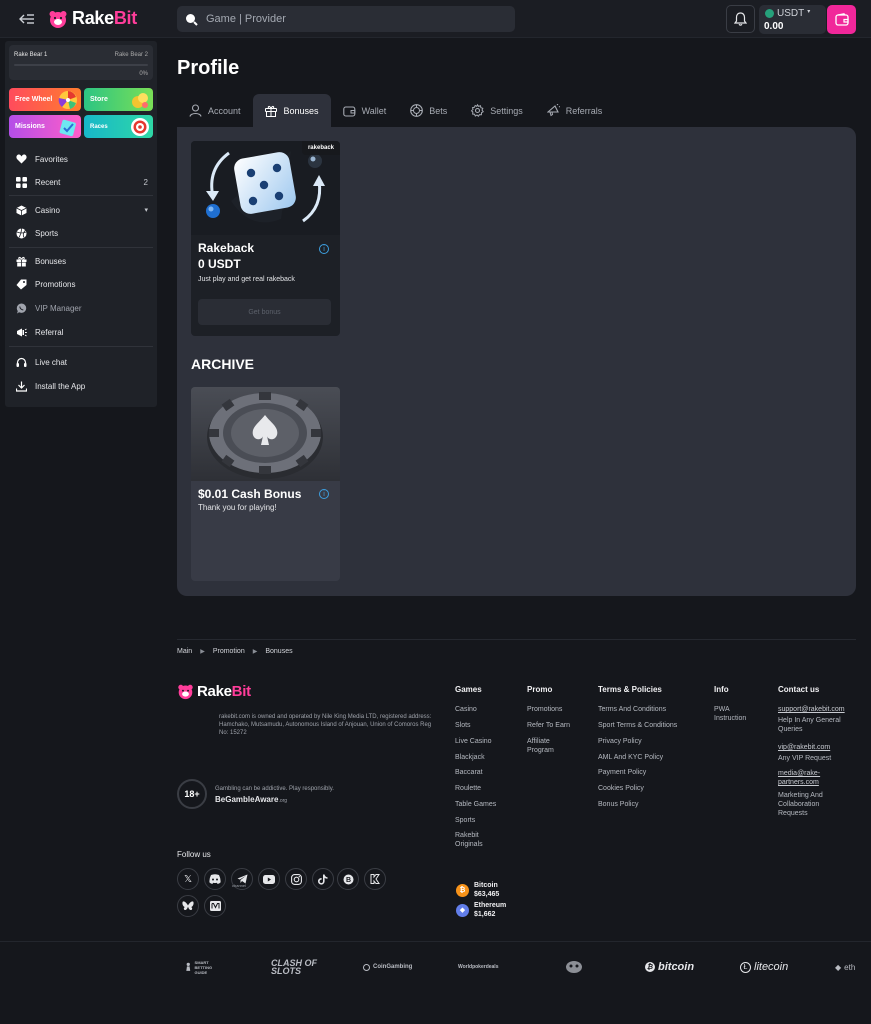 Image resolution: width=871 pixels, height=1024 pixels. I want to click on ethereum-icon: ◆, so click(838, 967).